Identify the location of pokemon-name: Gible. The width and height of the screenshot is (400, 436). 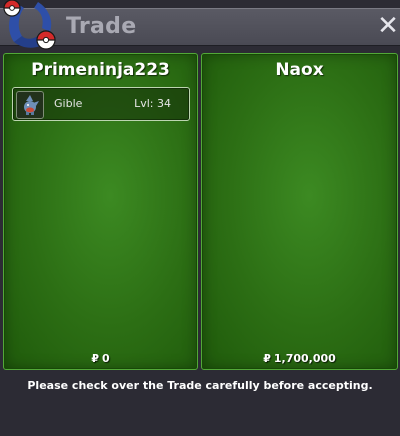
(68, 103).